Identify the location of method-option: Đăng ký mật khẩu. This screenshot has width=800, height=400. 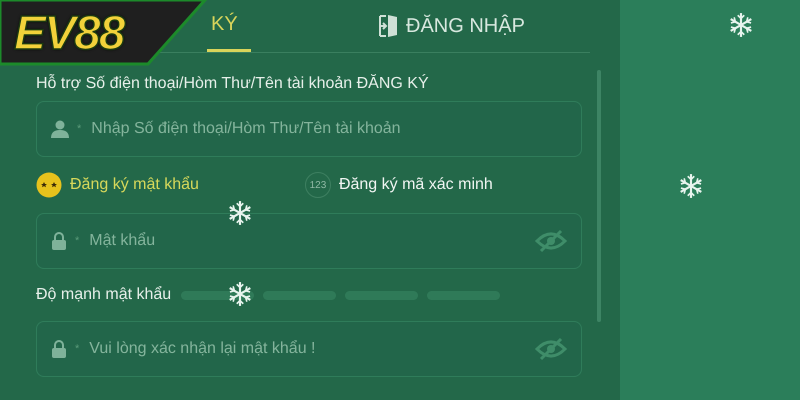
(117, 185).